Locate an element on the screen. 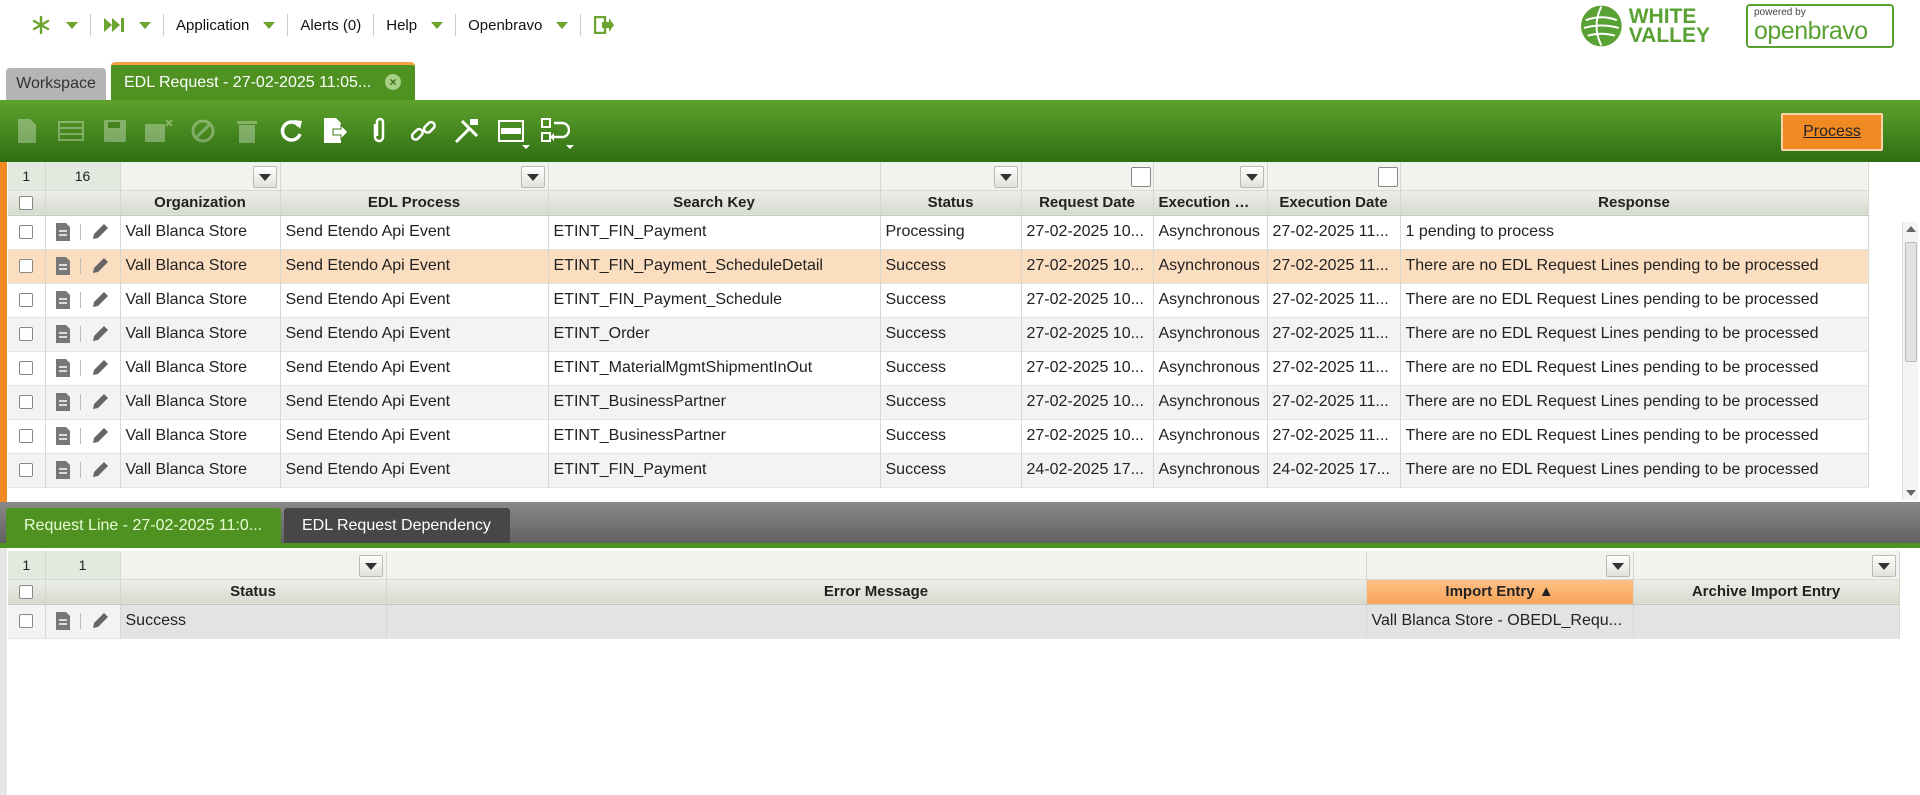 The image size is (1920, 795). tab-edl-request: EDL Request - 27-02-2025 11:05... × is located at coordinates (263, 81).